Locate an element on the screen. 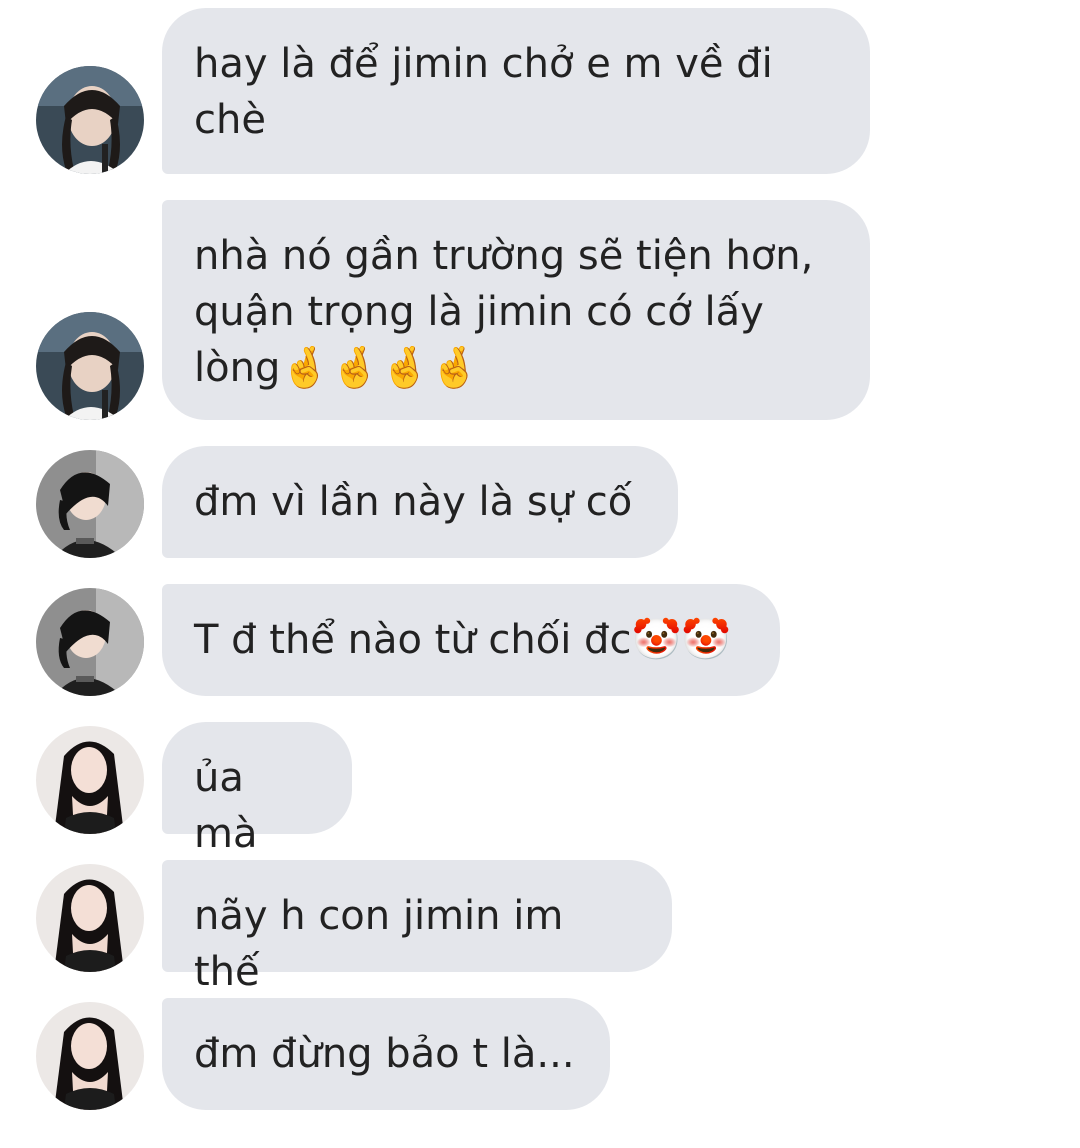  message-text: hay là để jimin chở e m về đi chè is located at coordinates (483, 92).